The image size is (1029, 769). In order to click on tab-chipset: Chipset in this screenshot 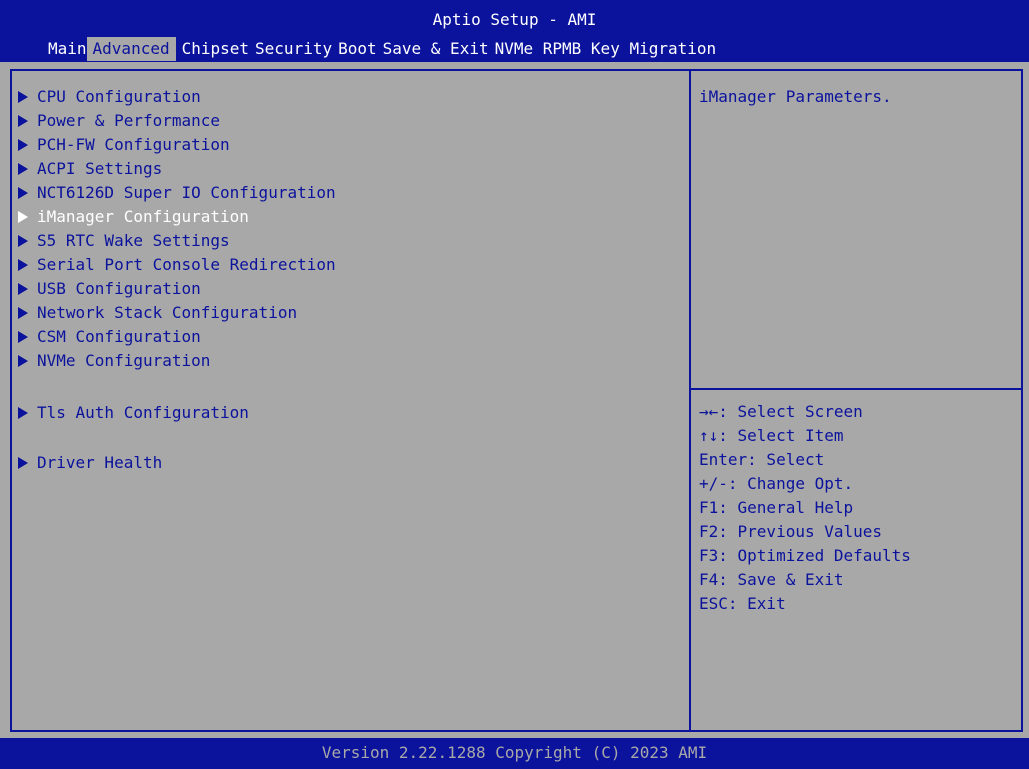, I will do `click(218, 49)`.